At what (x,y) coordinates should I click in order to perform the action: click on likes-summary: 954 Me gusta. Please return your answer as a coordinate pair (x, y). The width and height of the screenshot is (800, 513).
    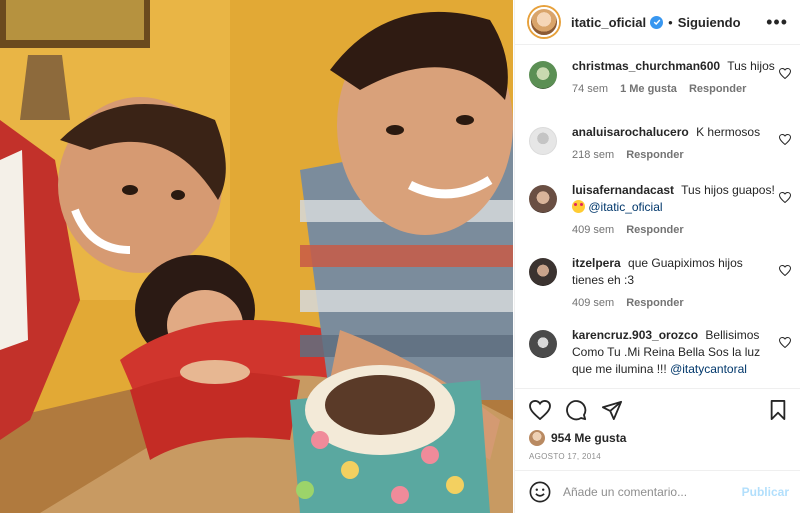
    Looking at the image, I should click on (658, 438).